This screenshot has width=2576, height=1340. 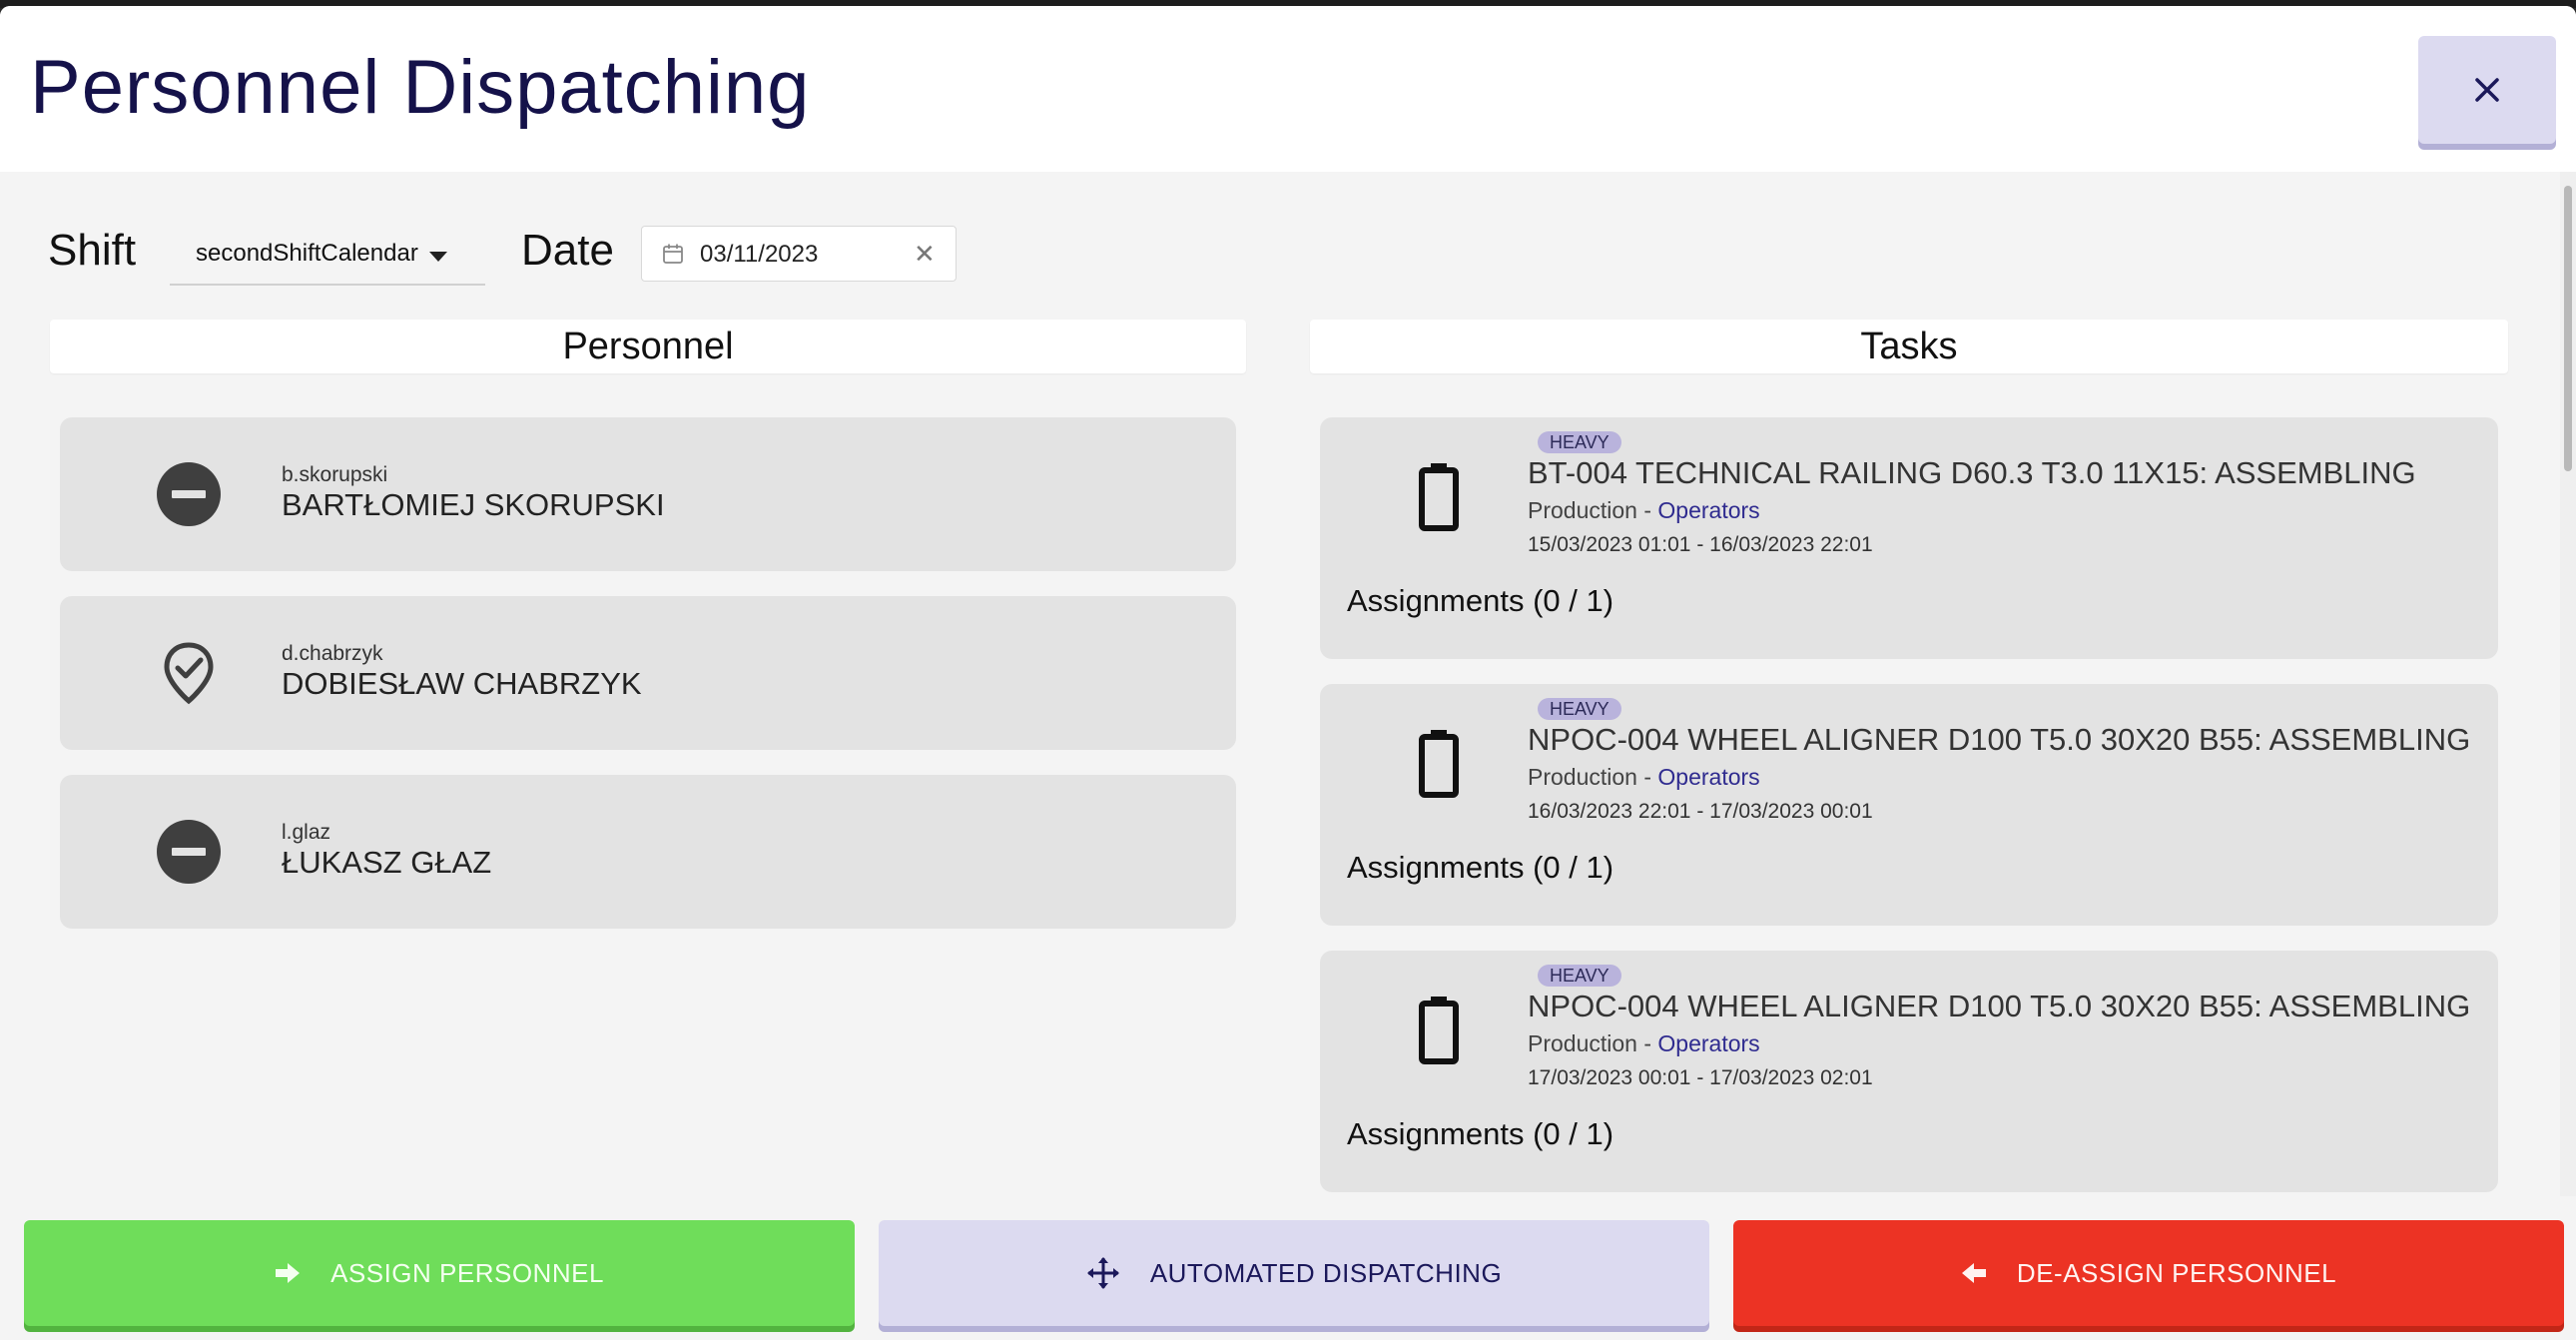 I want to click on arrow-left-icon, so click(x=1973, y=1273).